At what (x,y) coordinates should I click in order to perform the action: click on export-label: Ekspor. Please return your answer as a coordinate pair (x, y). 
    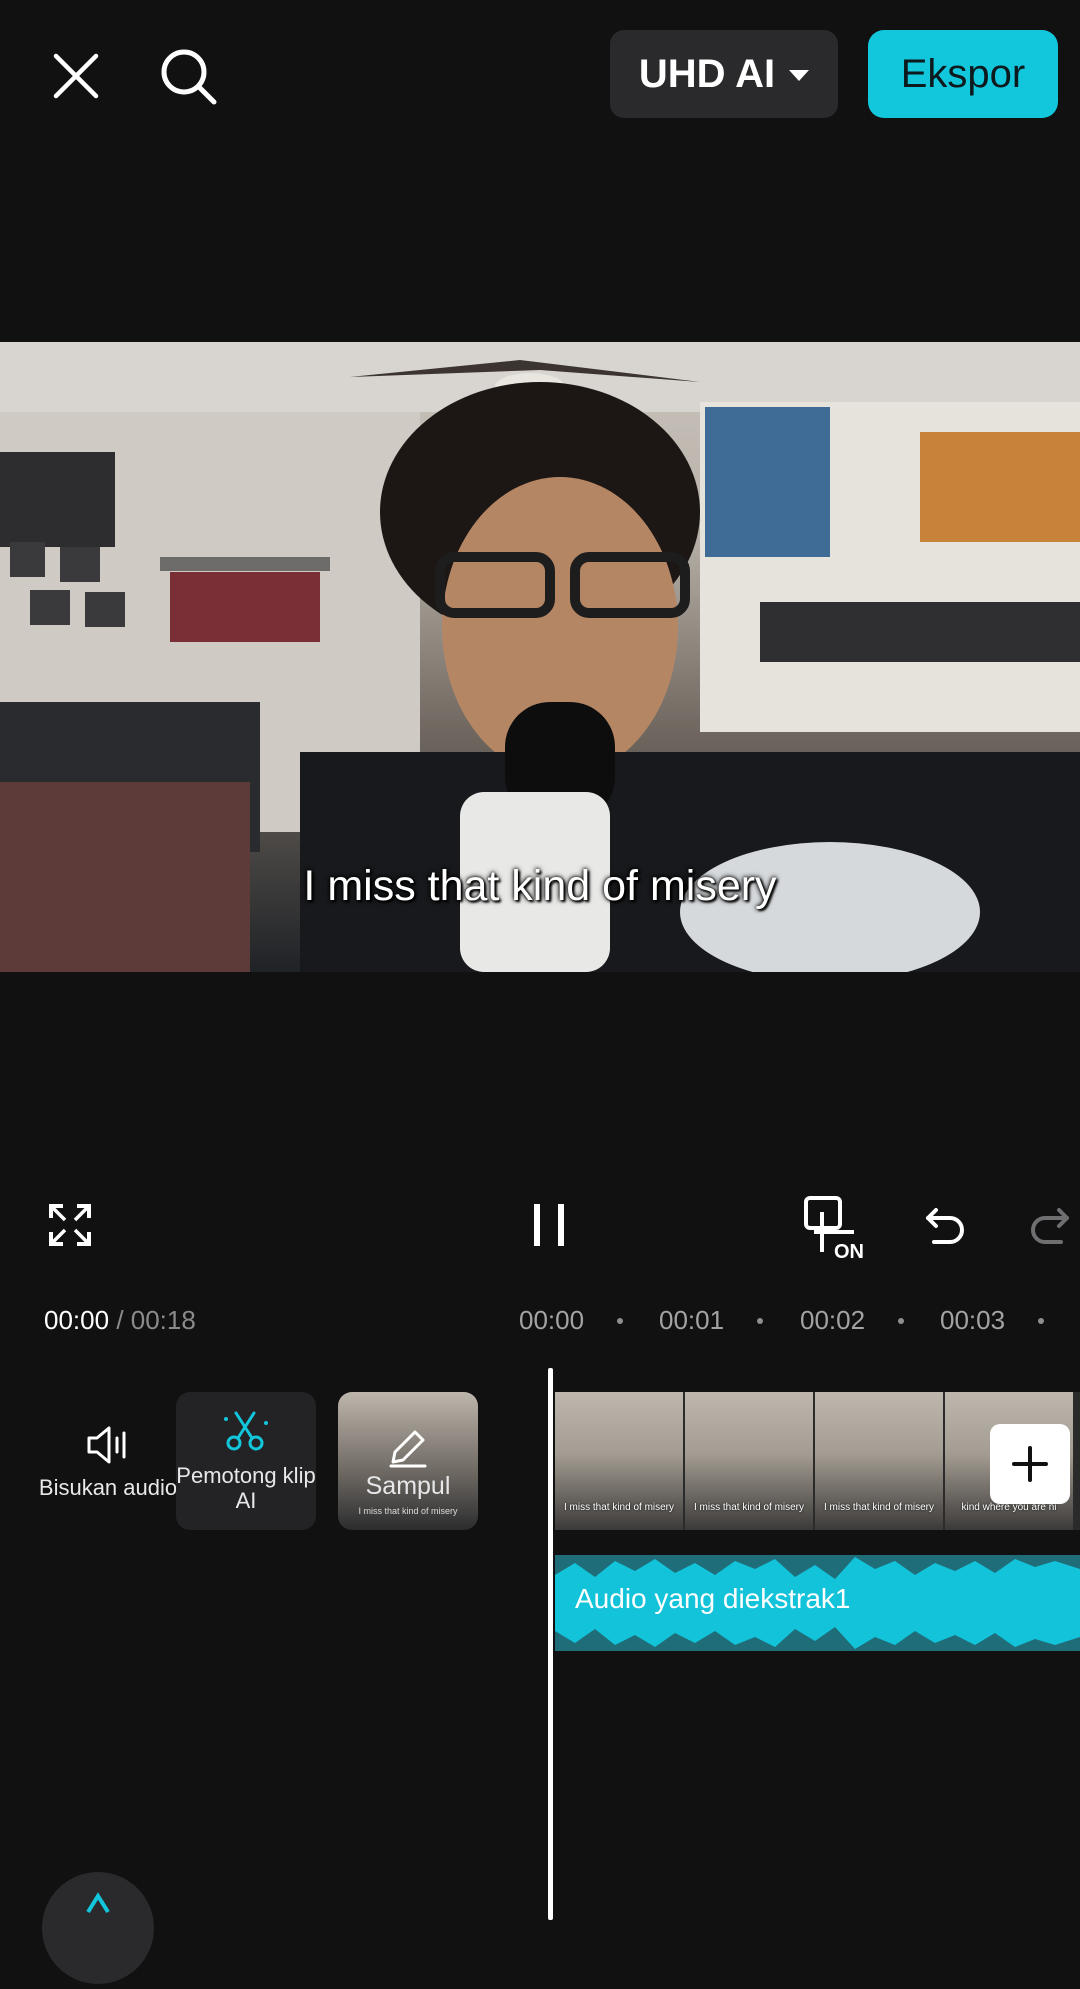
    Looking at the image, I should click on (963, 73).